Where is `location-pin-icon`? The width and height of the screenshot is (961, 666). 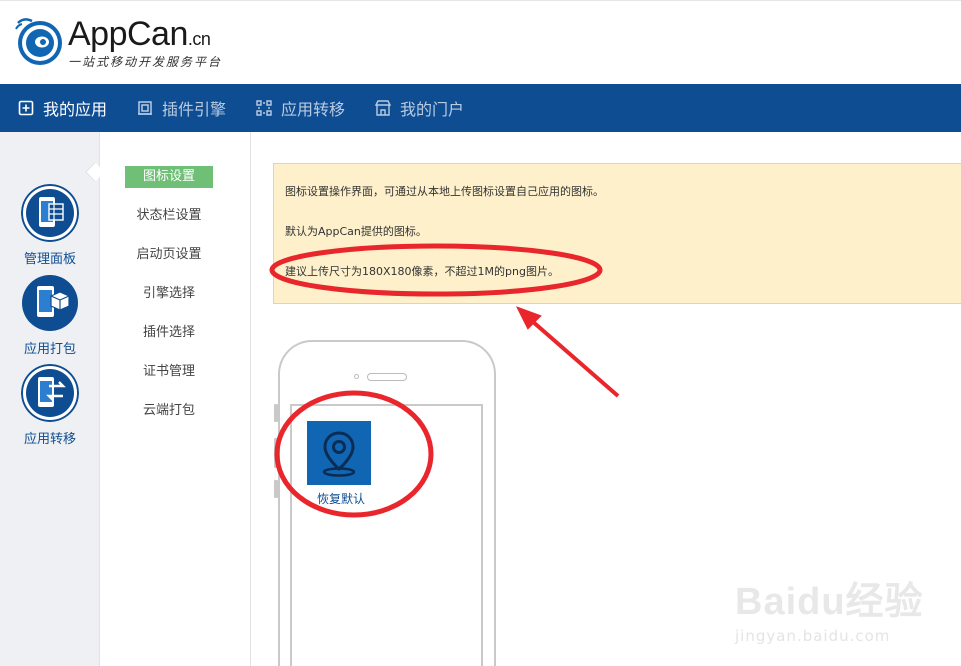 location-pin-icon is located at coordinates (339, 454).